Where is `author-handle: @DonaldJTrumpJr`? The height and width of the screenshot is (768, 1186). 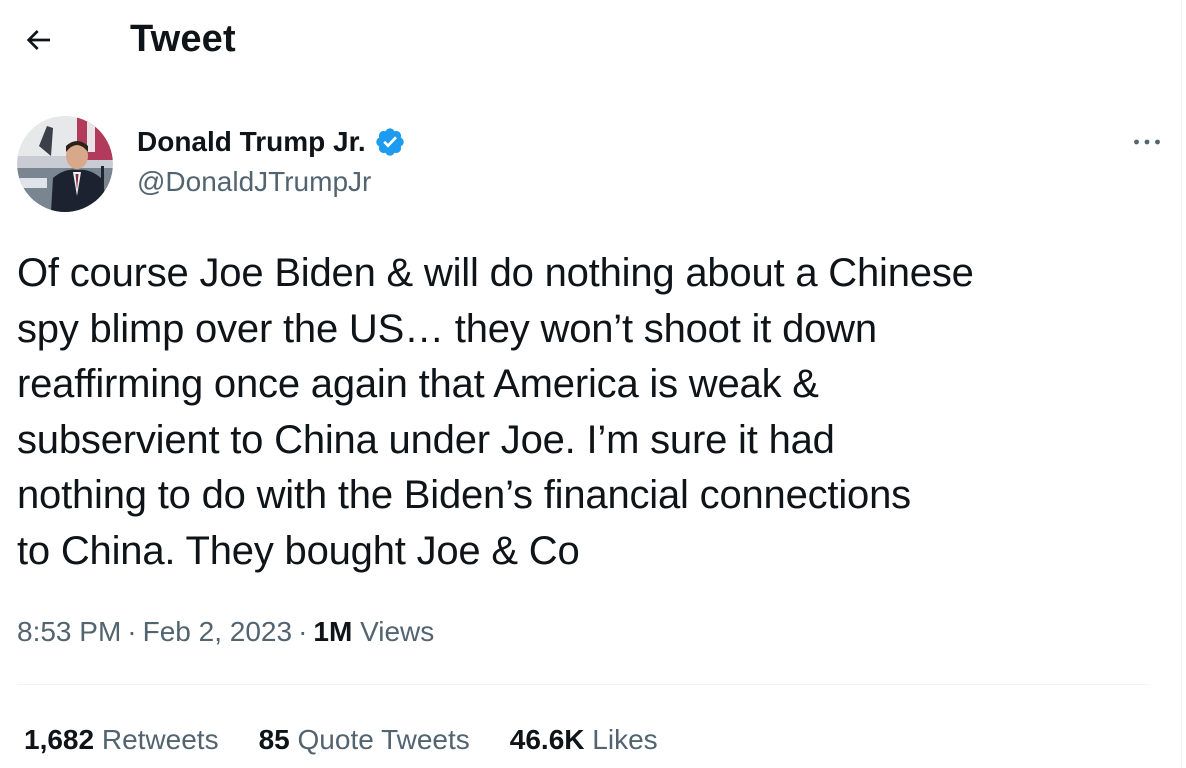
author-handle: @DonaldJTrumpJr is located at coordinates (254, 182).